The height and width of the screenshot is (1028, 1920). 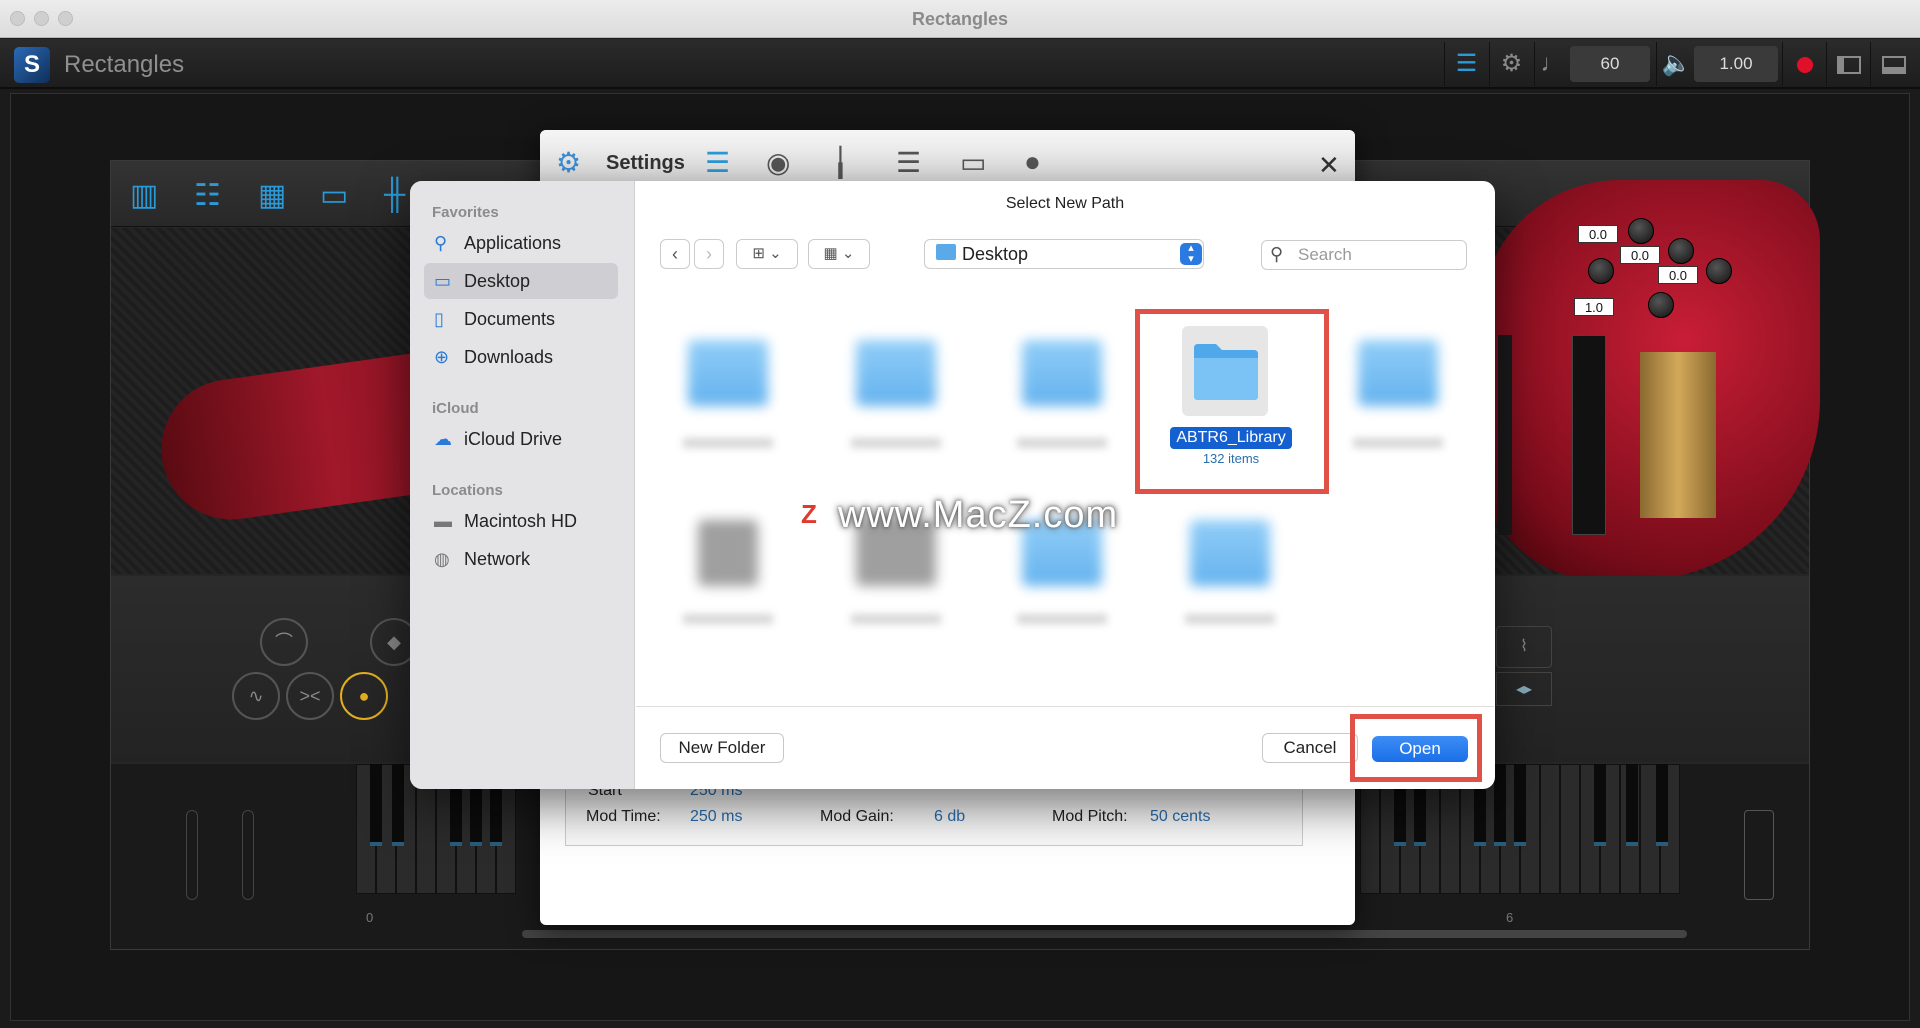 What do you see at coordinates (1032, 162) in the screenshot?
I see `user-tab-icon: ●` at bounding box center [1032, 162].